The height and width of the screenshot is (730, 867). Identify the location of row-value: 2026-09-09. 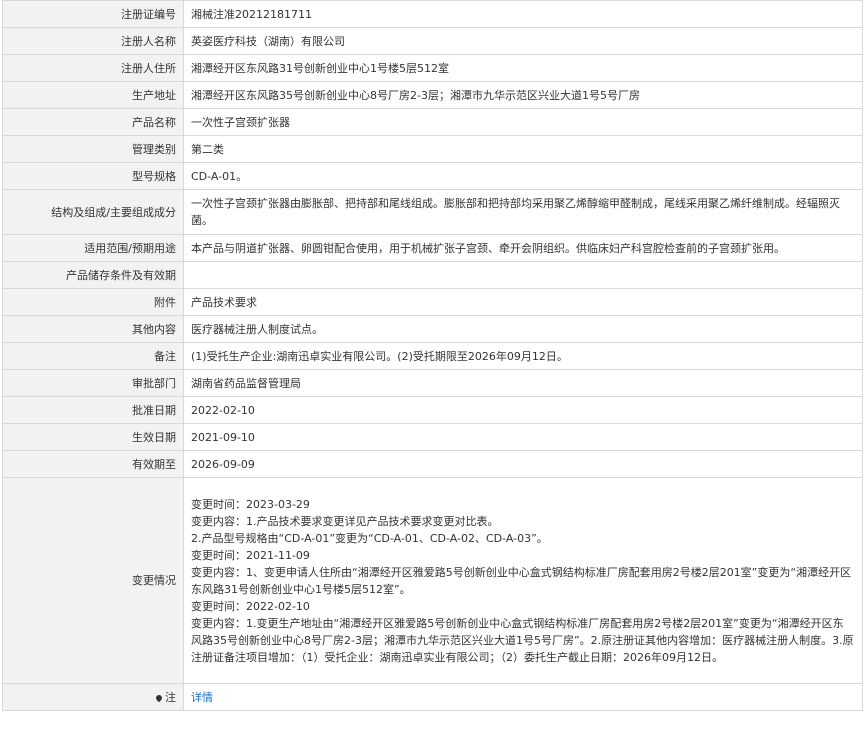
(523, 464).